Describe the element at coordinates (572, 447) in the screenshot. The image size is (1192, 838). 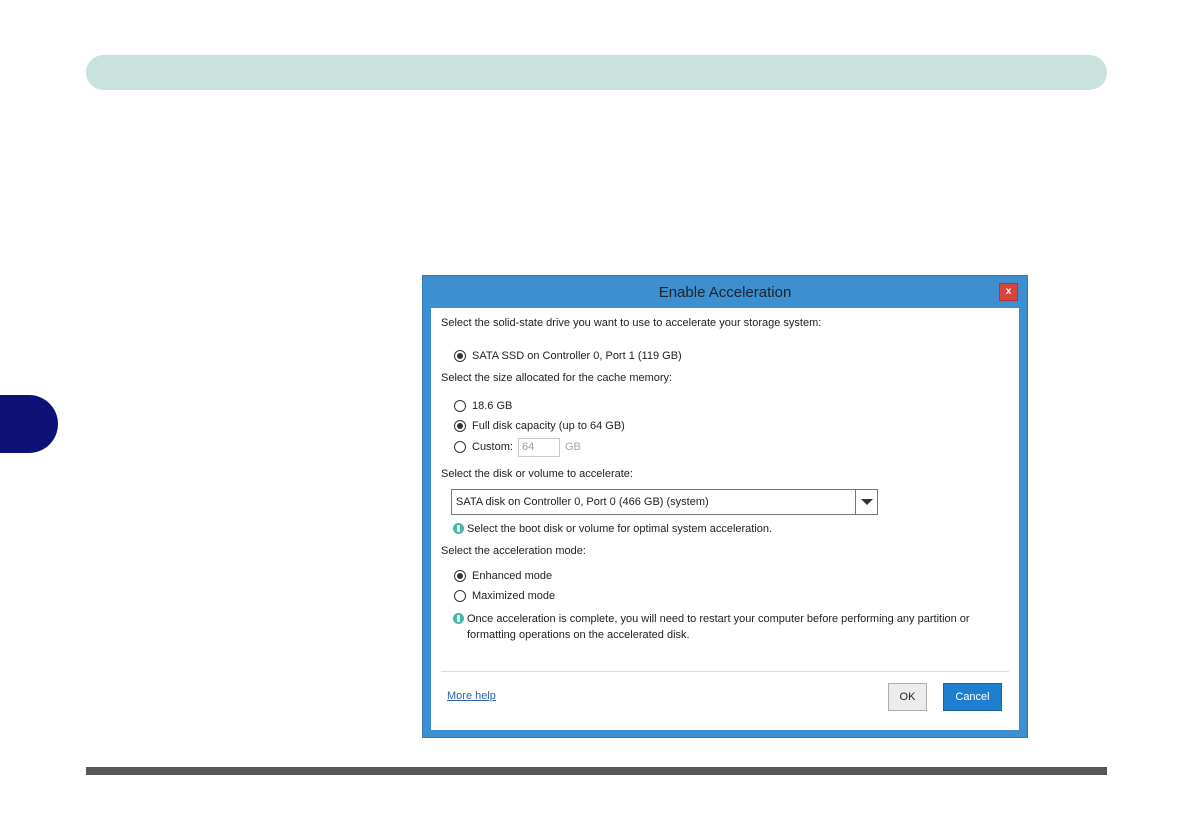
I see `custom-size-unit: GB` at that location.